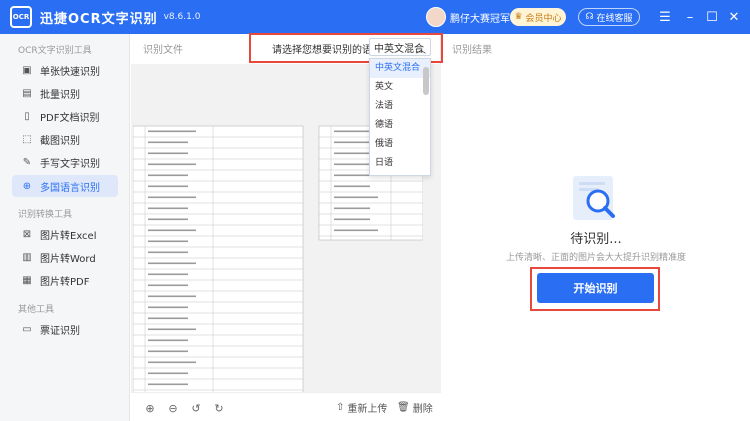 The width and height of the screenshot is (750, 421). I want to click on handwriting-icon: ✎, so click(27, 162).